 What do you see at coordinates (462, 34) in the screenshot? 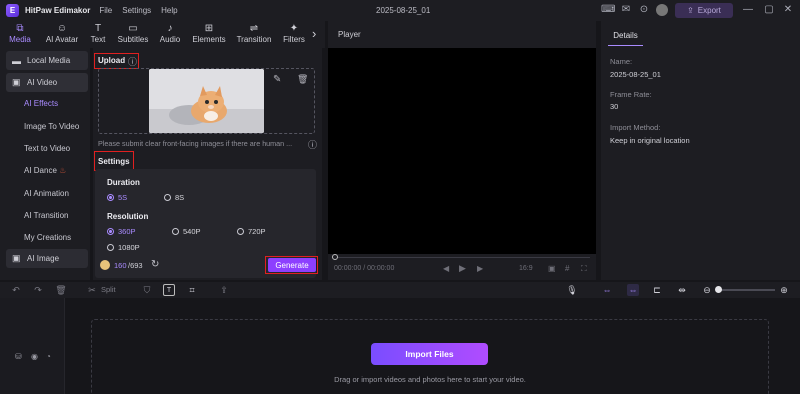
I see `player-header` at bounding box center [462, 34].